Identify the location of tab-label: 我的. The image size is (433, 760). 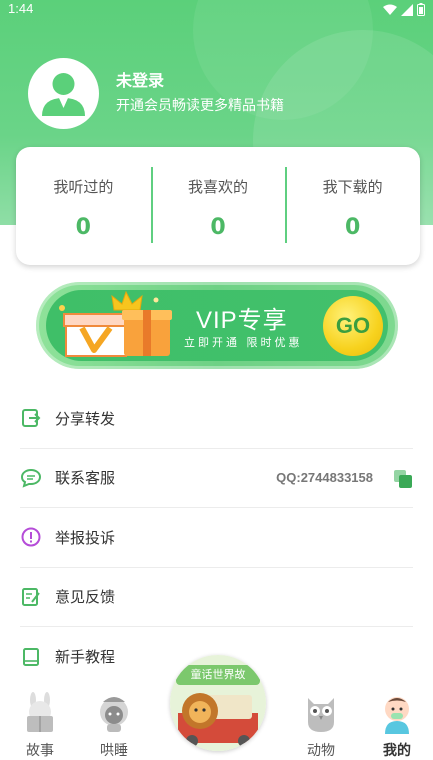
(397, 751).